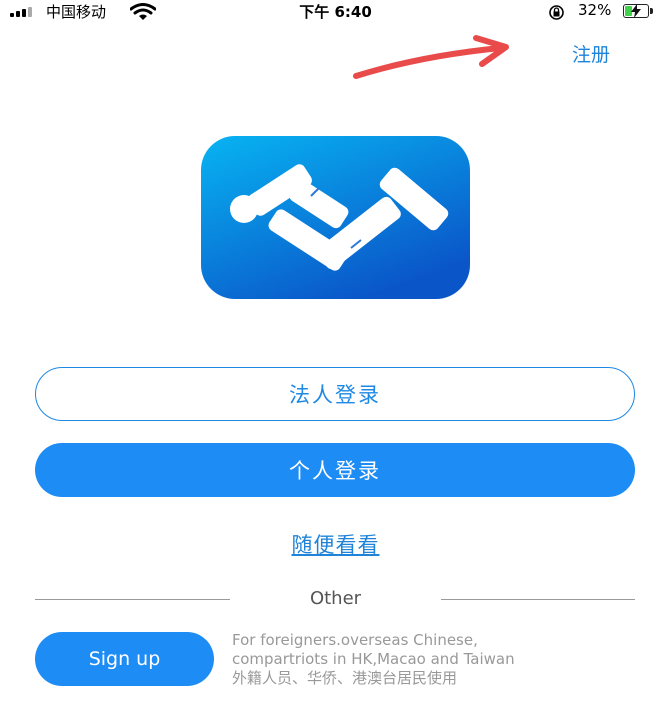 This screenshot has height=718, width=671. What do you see at coordinates (345, 678) in the screenshot?
I see `foreigner-note-line: 外籍人员、华侨、港澳台居民使用` at bounding box center [345, 678].